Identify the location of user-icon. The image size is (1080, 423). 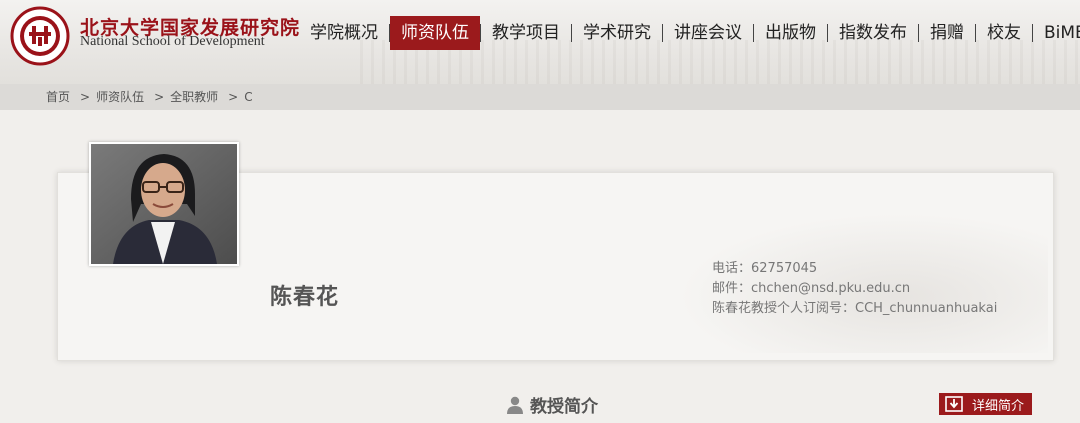
(515, 405).